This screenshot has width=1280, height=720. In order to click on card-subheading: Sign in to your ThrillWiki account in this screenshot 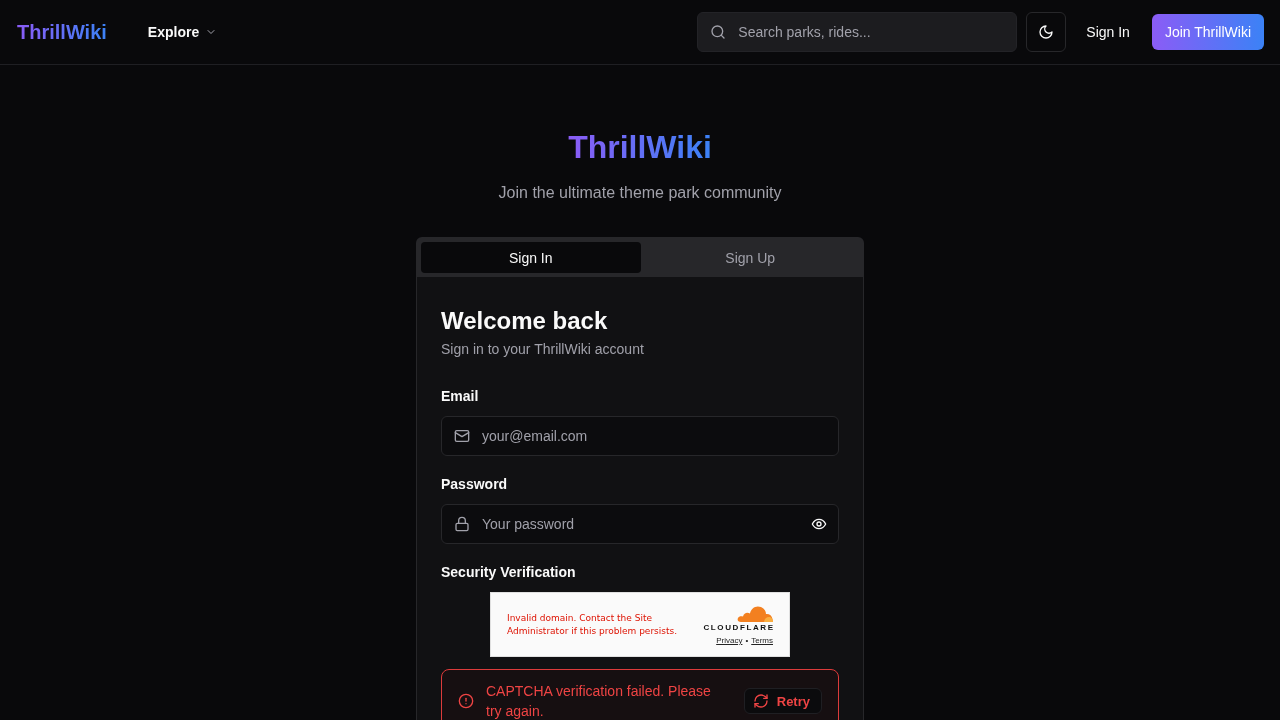, I will do `click(543, 349)`.